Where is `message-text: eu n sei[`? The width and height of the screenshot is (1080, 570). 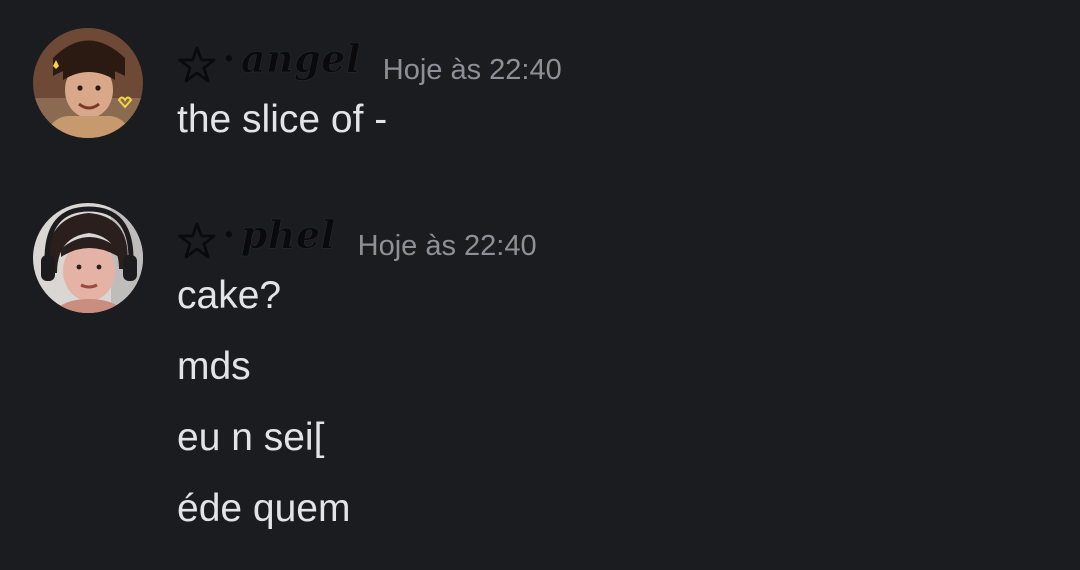
message-text: eu n sei[ is located at coordinates (251, 437).